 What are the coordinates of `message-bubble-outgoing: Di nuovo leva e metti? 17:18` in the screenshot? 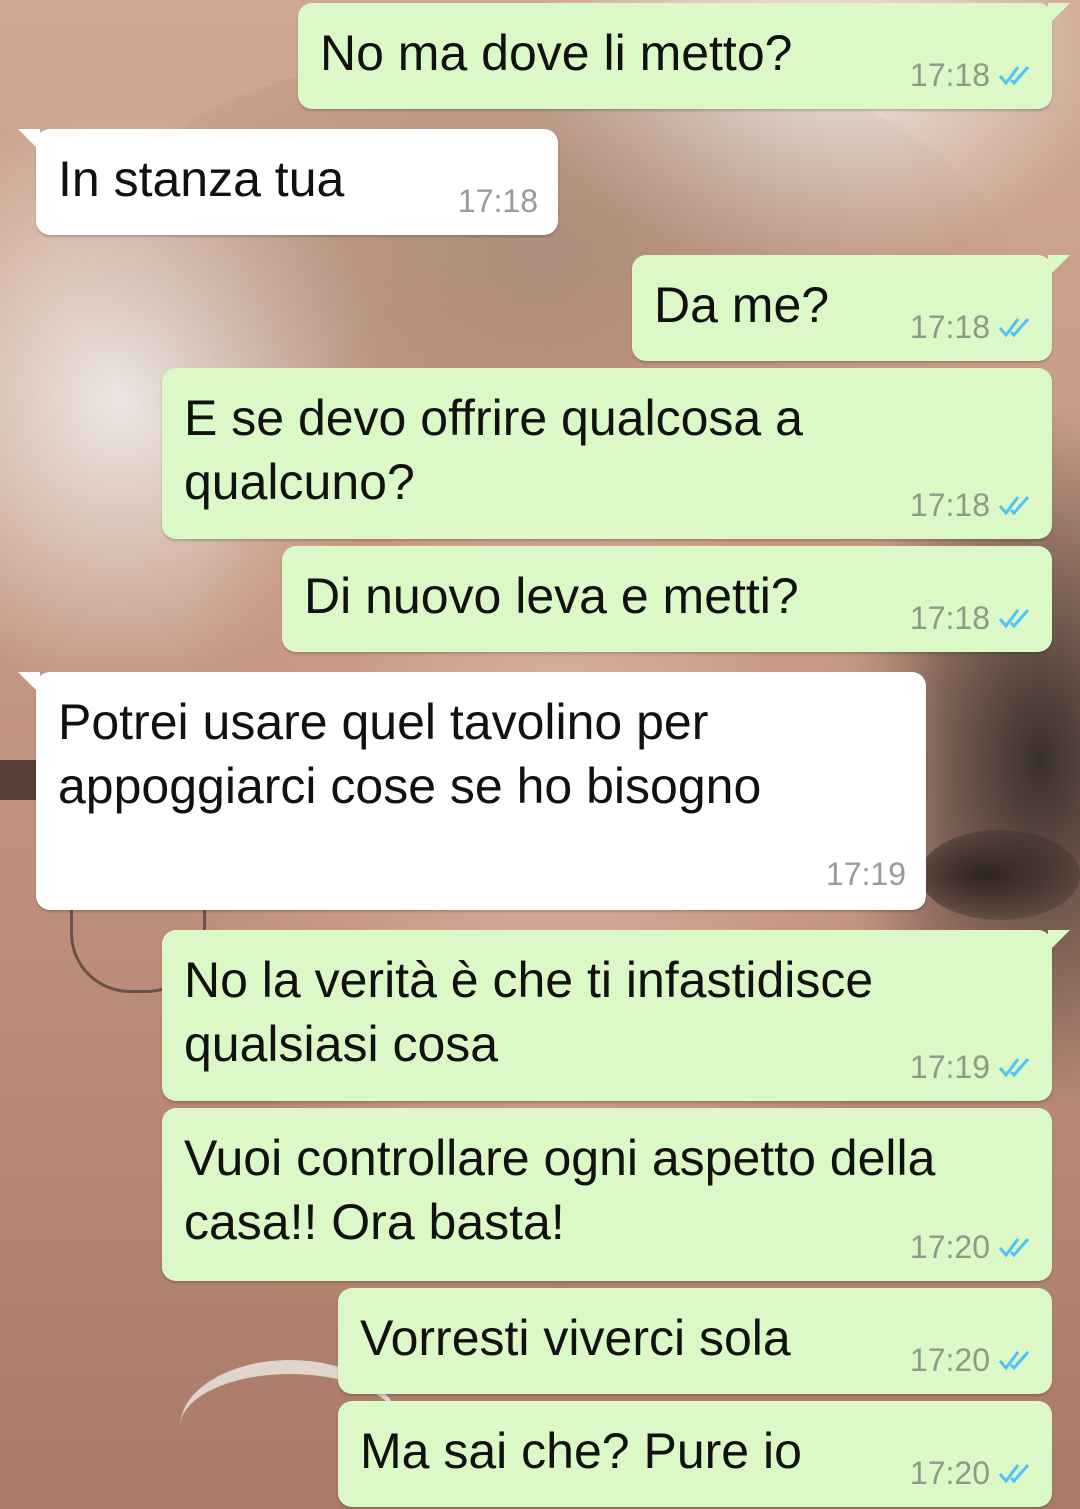 It's located at (667, 599).